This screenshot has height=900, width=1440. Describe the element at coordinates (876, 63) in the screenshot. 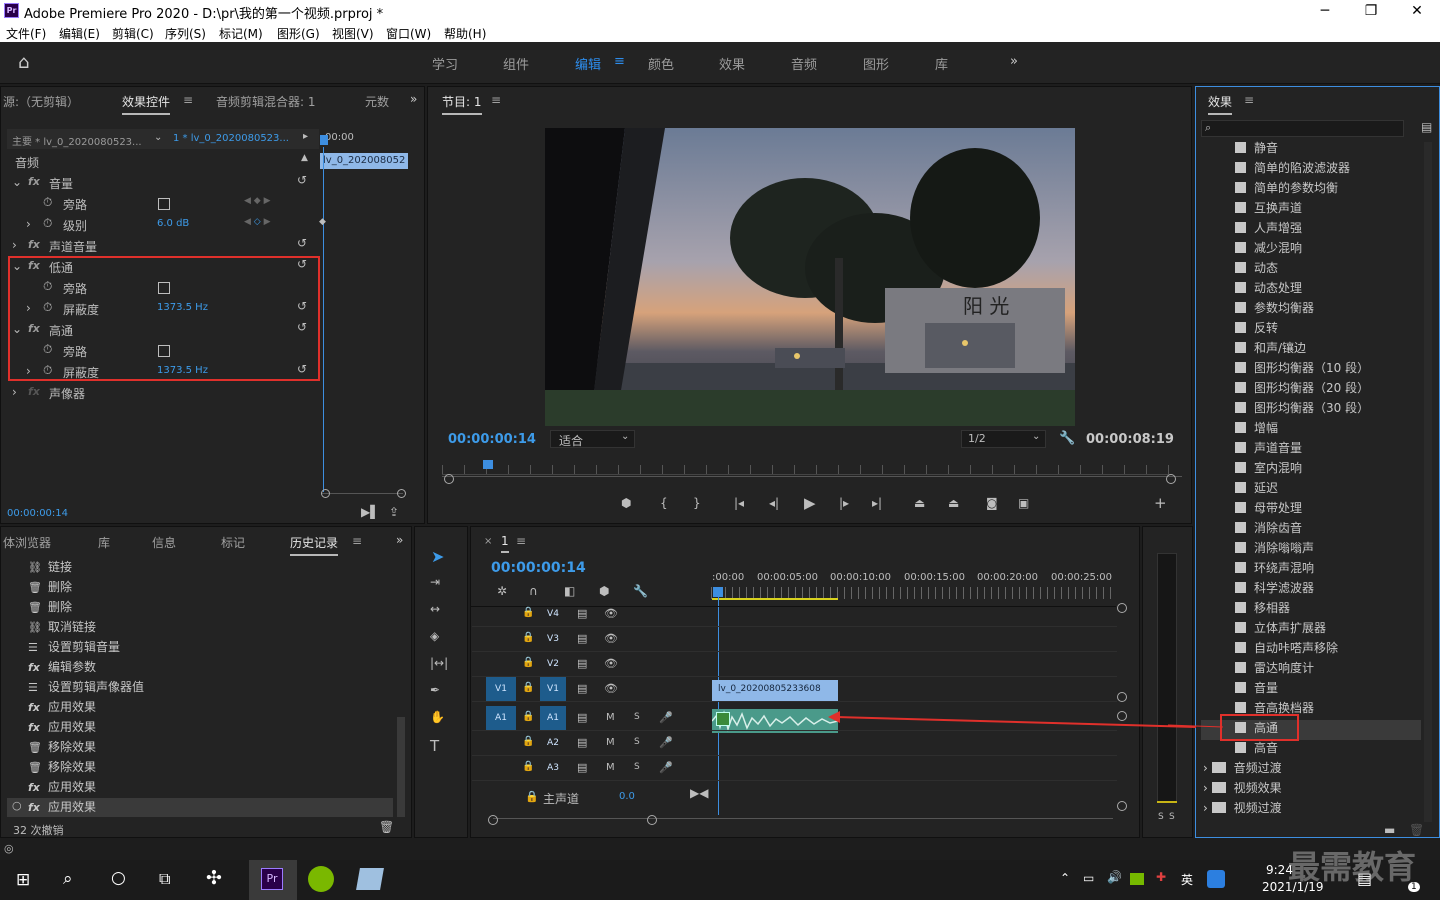

I see `workspace-graphics: 图形` at that location.